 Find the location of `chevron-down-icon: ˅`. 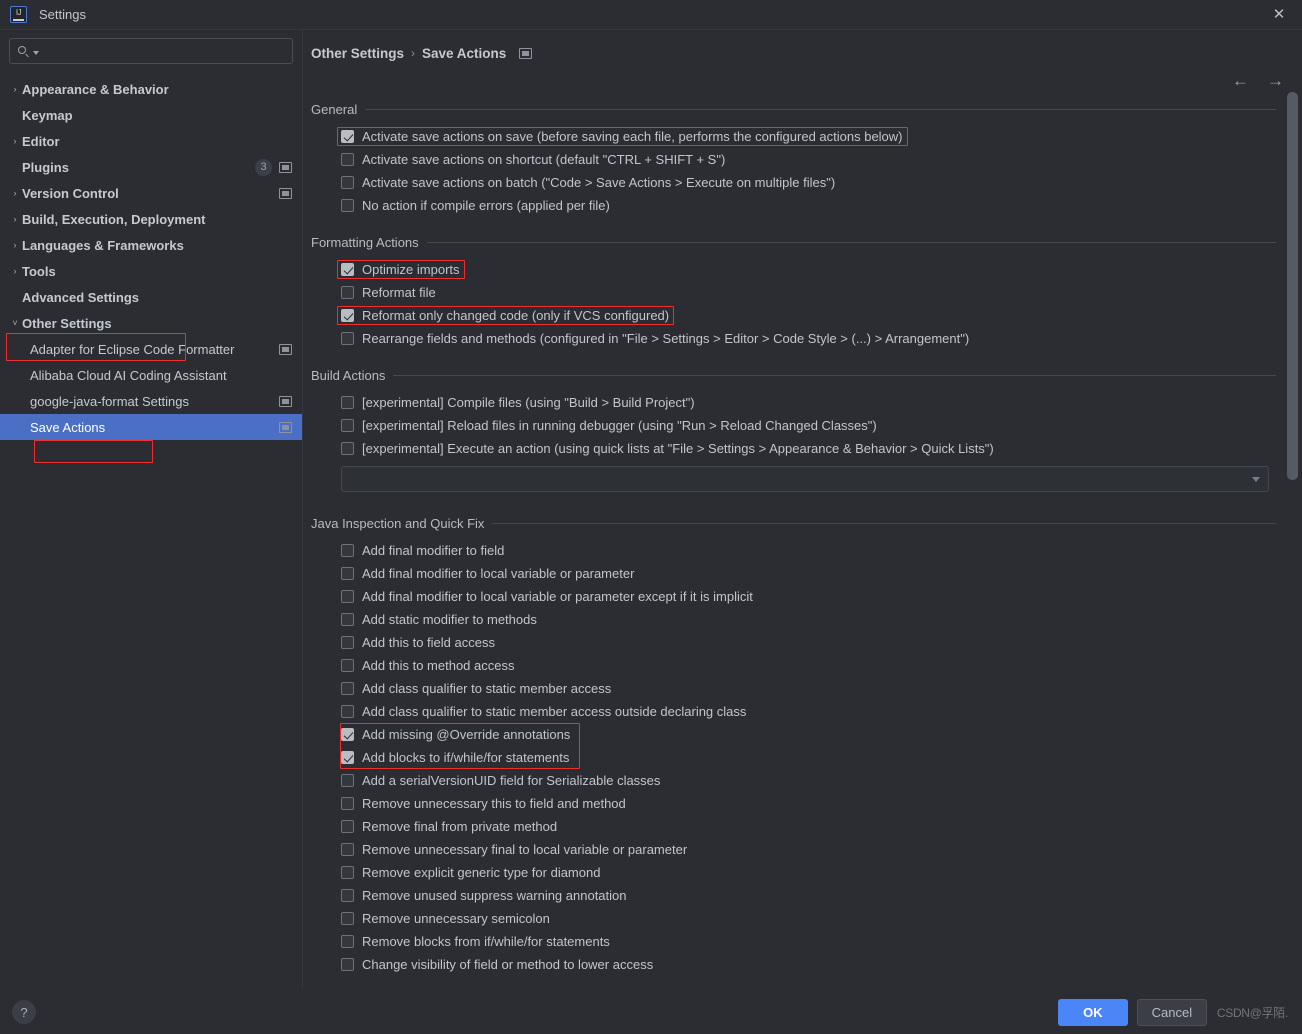

chevron-down-icon: ˅ is located at coordinates (15, 323).